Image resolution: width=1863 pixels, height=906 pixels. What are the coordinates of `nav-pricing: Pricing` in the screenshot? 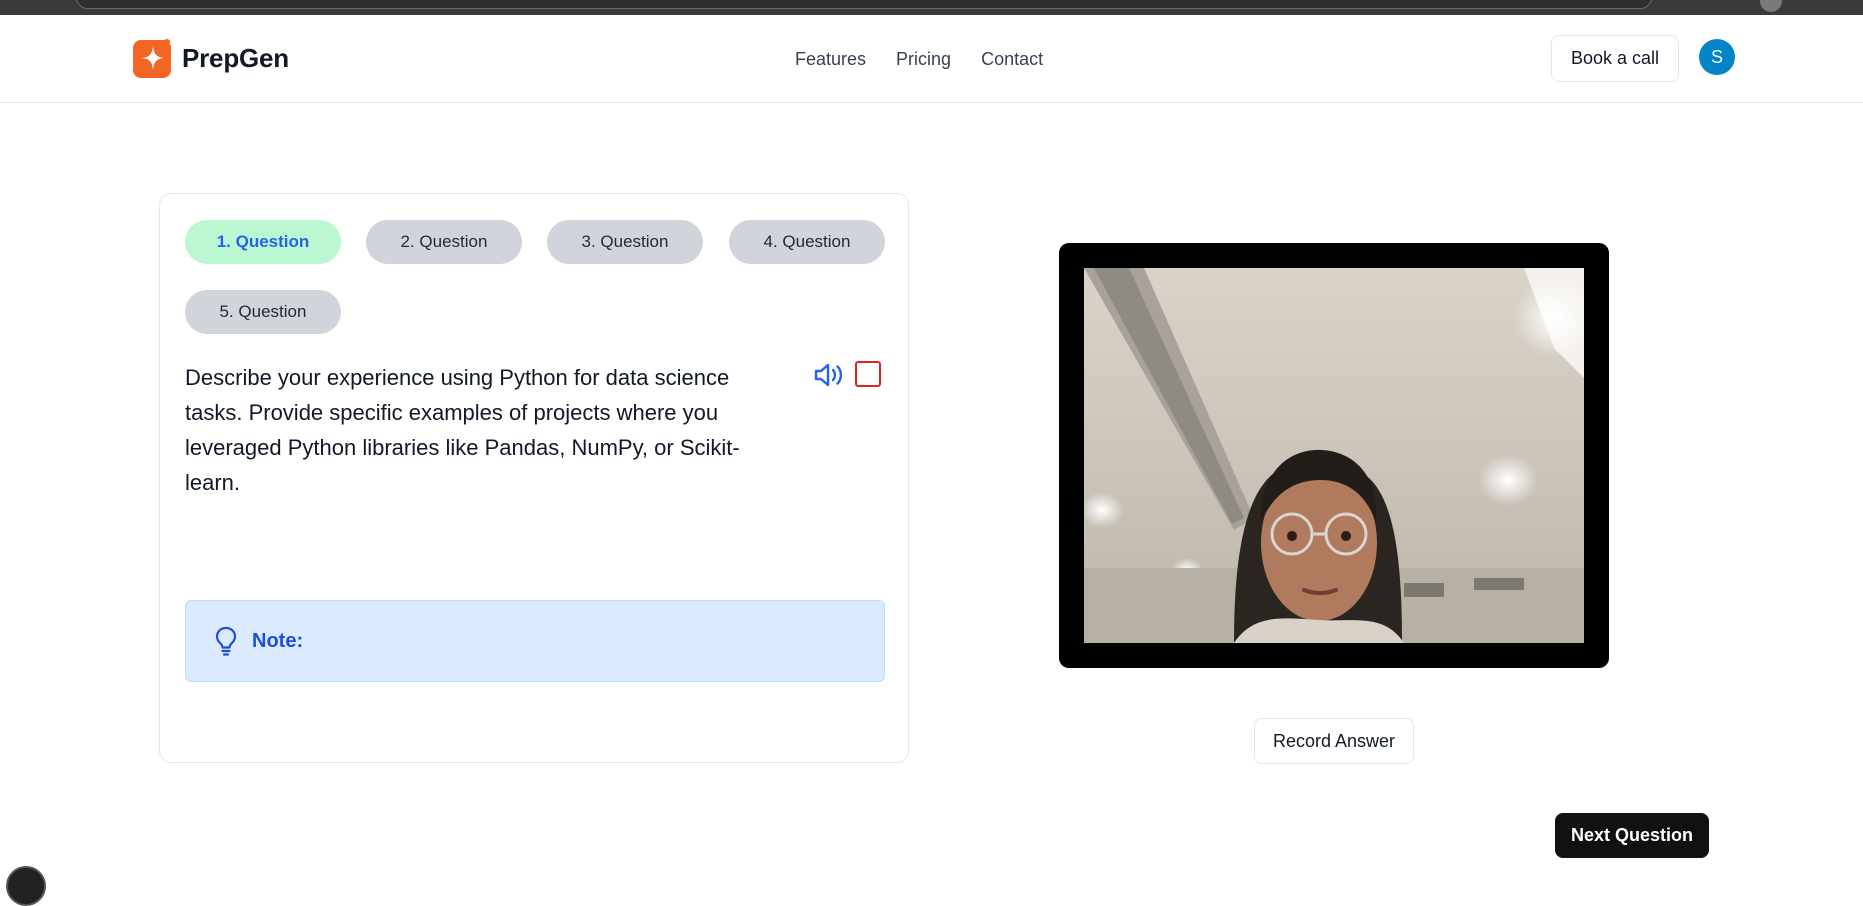 It's located at (923, 59).